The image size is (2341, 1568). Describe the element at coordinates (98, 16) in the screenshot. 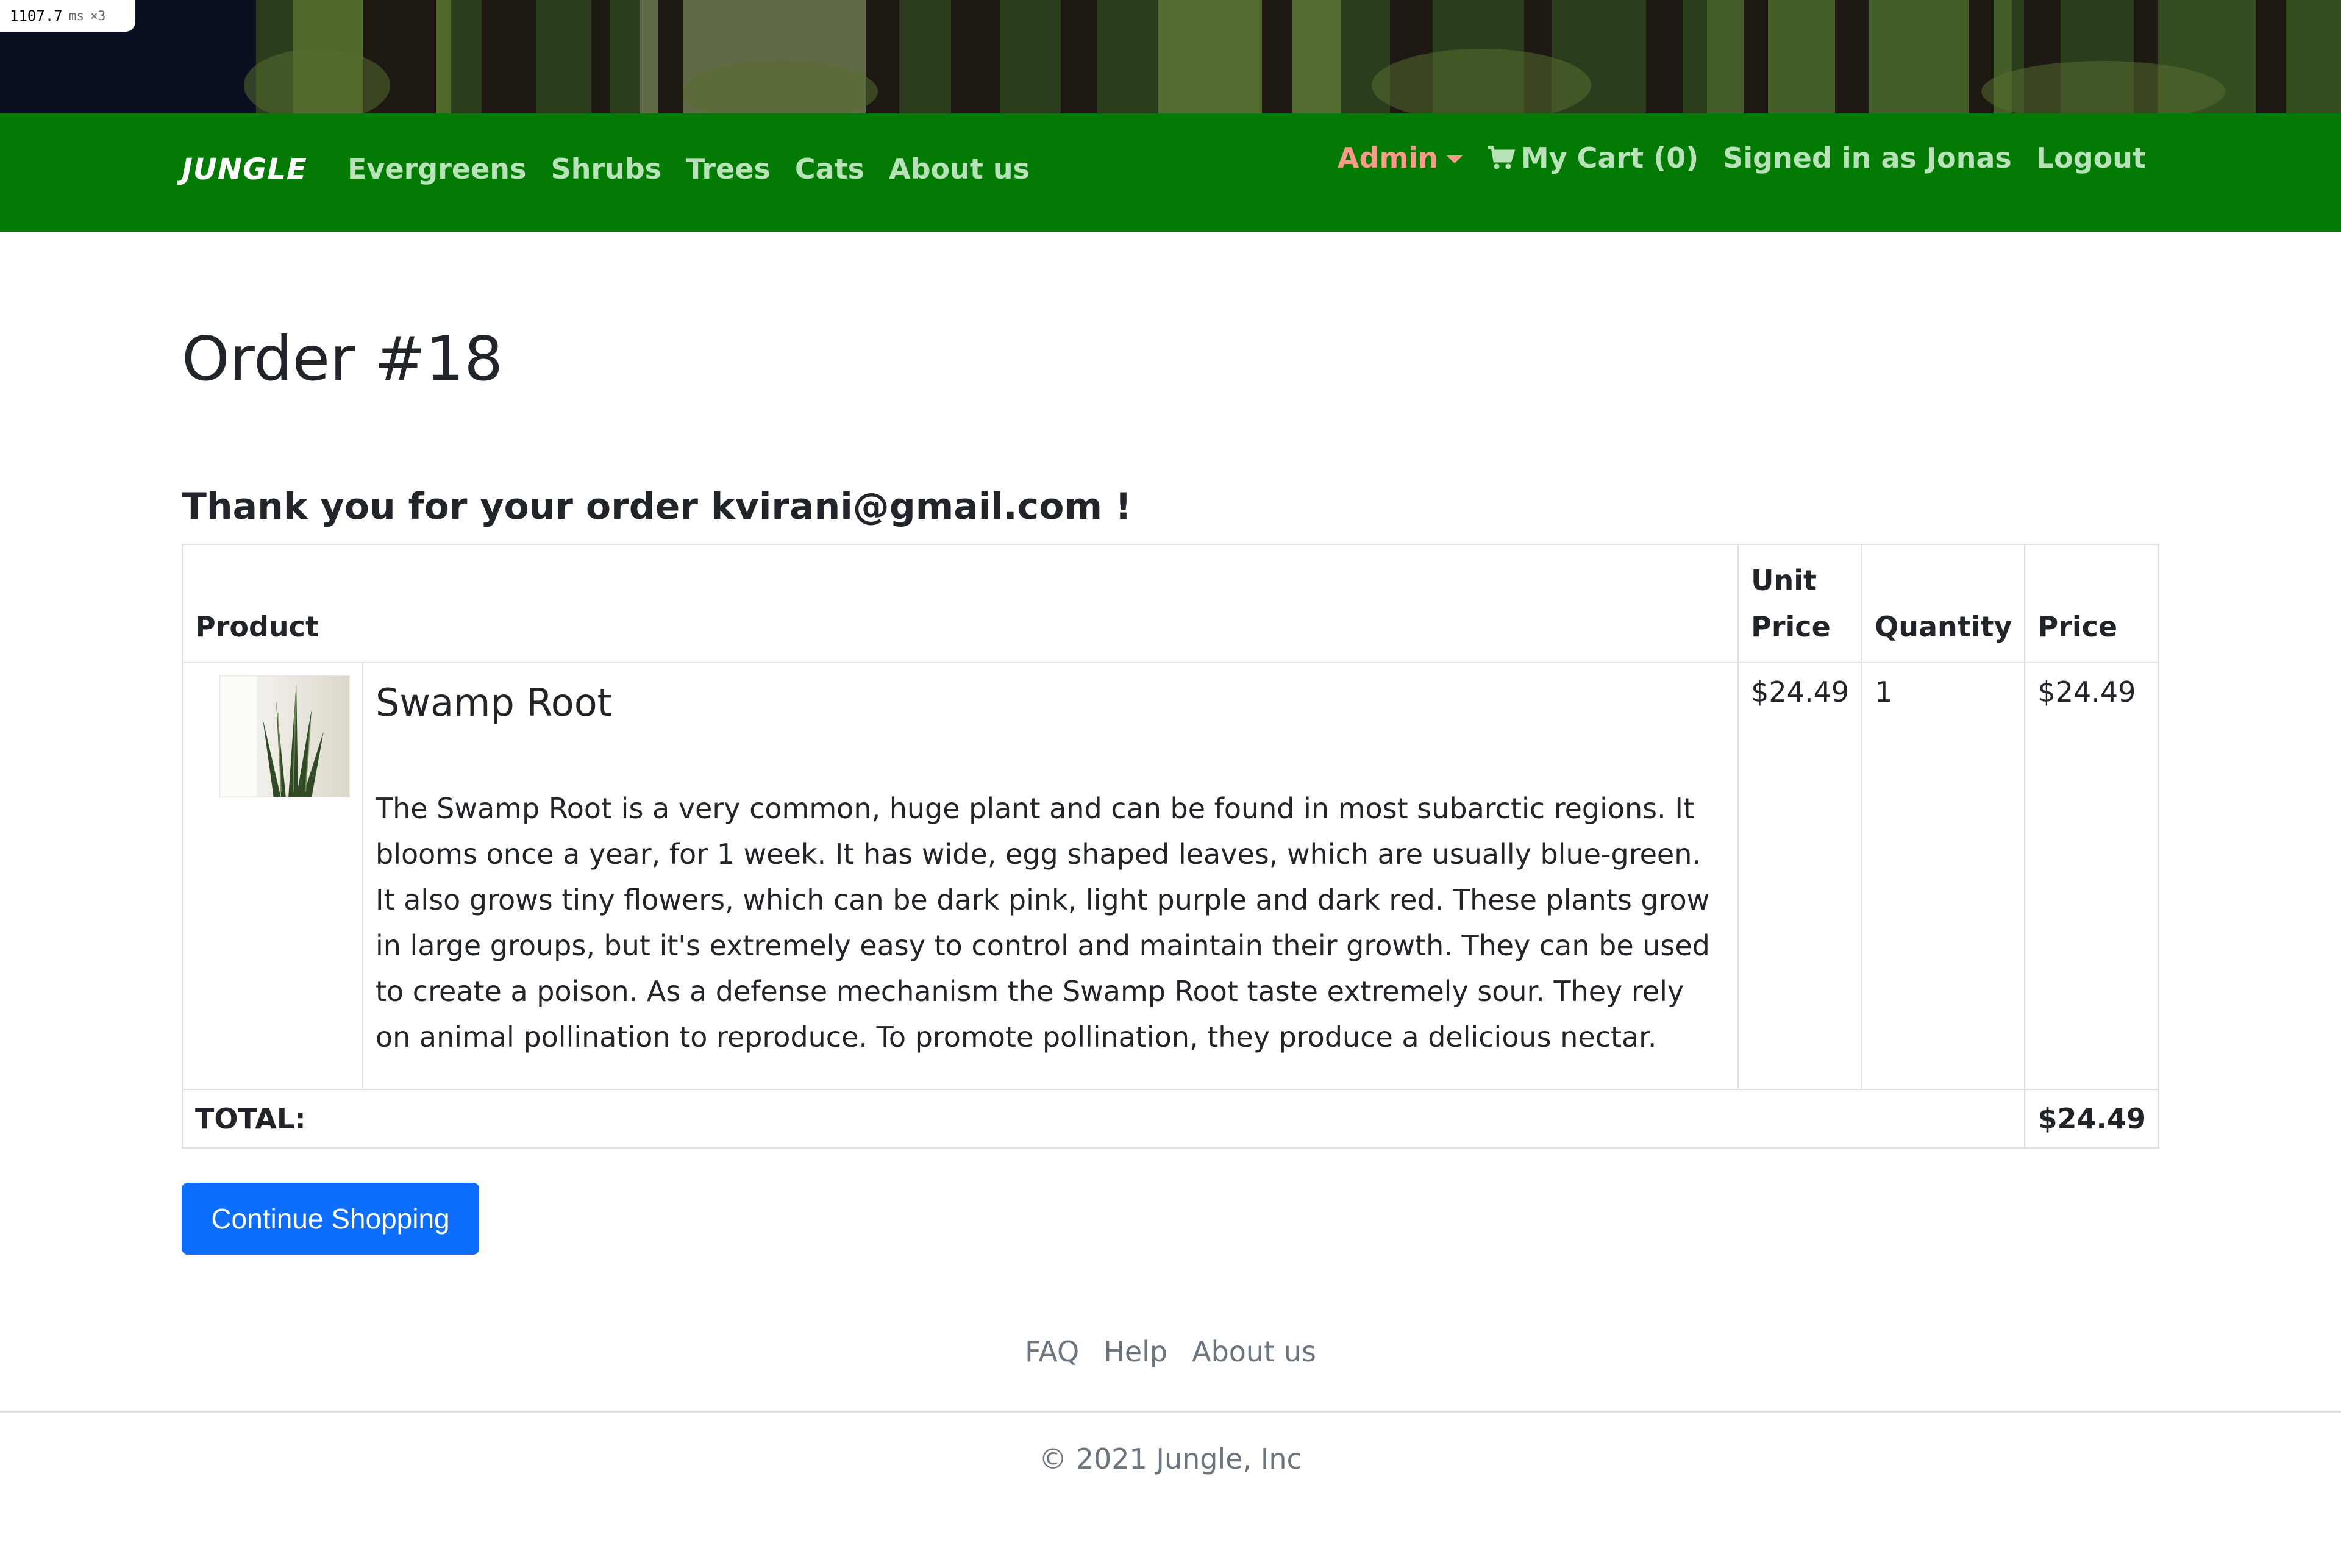

I see `perf-multiplier: ×3` at that location.